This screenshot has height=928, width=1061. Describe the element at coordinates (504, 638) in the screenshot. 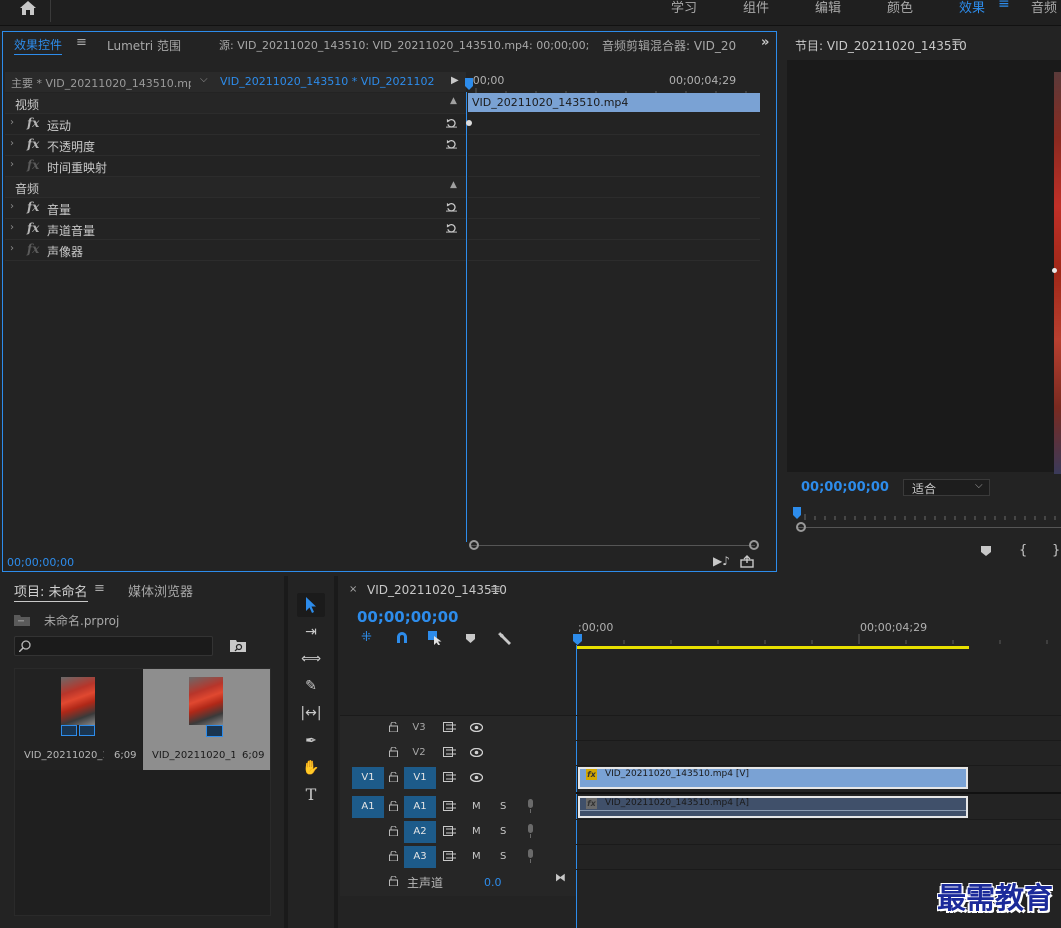

I see `timeline-settings-wrench-icon` at that location.